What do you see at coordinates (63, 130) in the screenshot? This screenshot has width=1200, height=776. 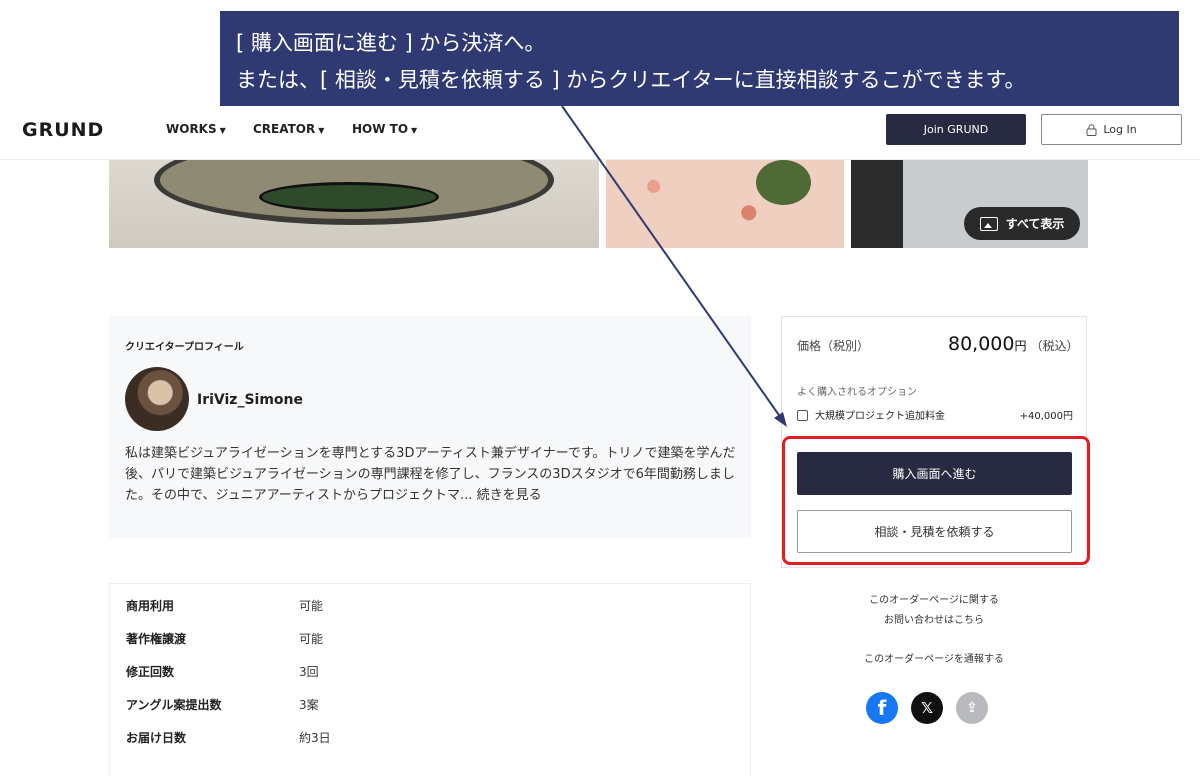 I see `site-logo: GRUND` at bounding box center [63, 130].